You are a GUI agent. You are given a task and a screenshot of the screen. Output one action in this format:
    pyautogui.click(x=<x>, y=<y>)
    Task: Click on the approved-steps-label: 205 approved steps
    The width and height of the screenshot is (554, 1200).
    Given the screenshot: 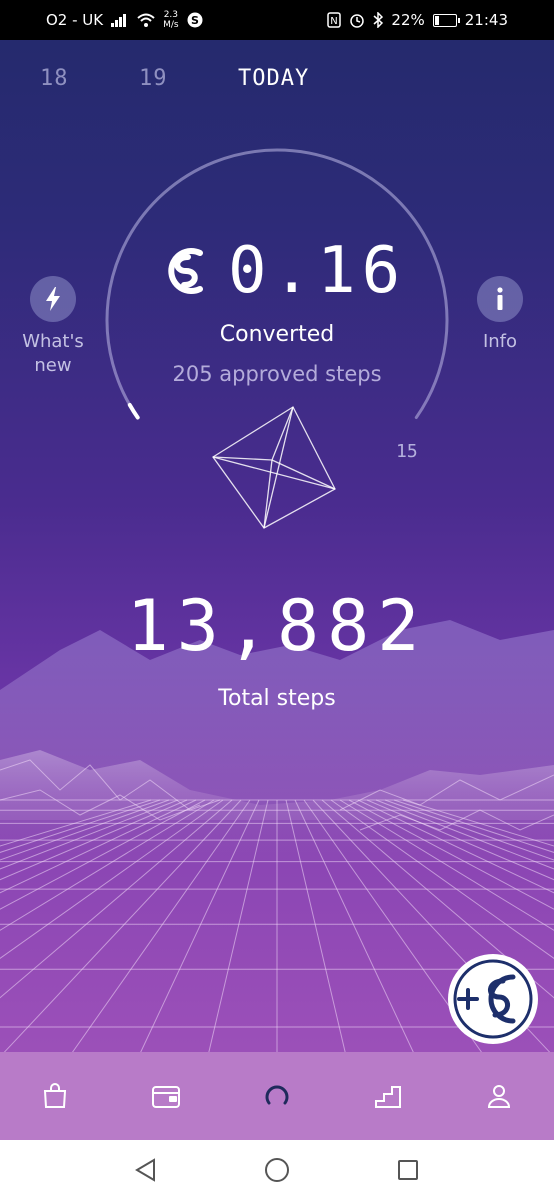 What is the action you would take?
    pyautogui.click(x=277, y=374)
    